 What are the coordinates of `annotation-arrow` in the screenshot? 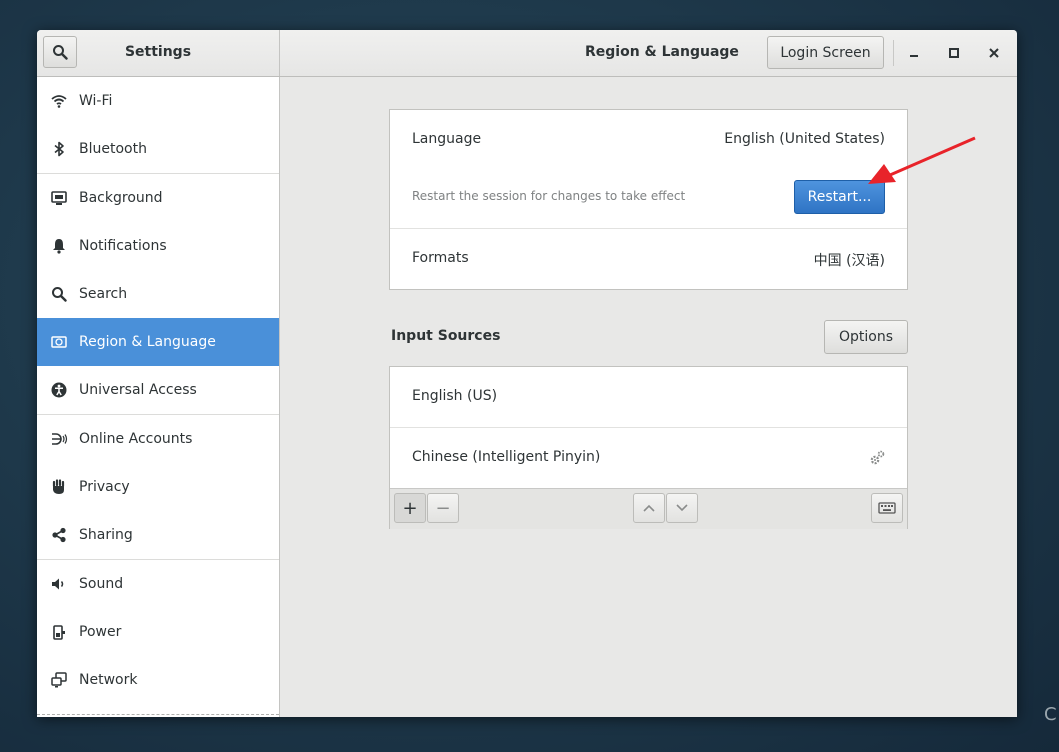 It's located at (922, 160).